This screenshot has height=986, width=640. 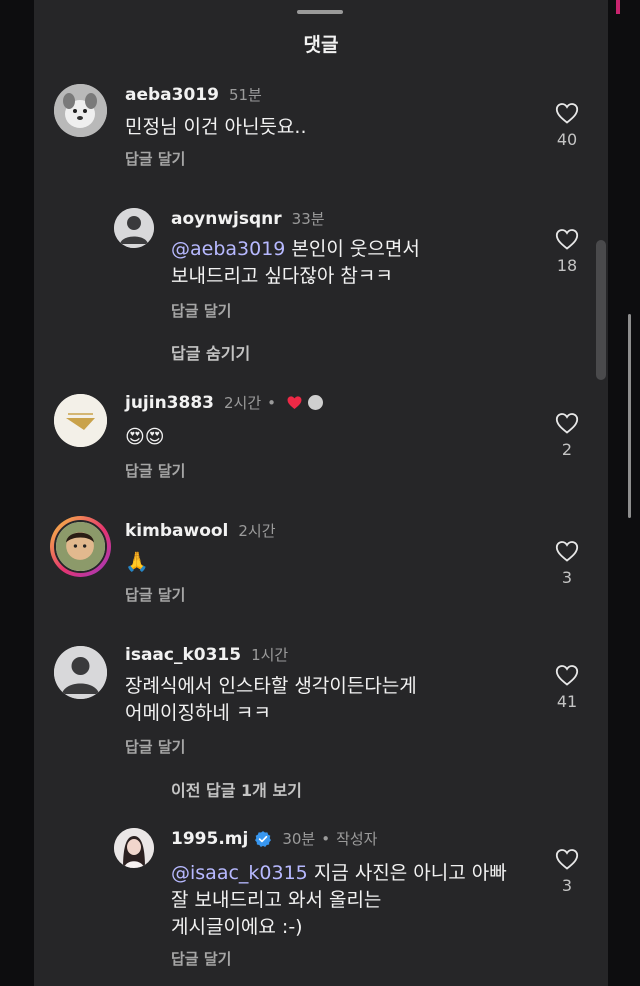 What do you see at coordinates (601, 310) in the screenshot?
I see `list-scrollbar` at bounding box center [601, 310].